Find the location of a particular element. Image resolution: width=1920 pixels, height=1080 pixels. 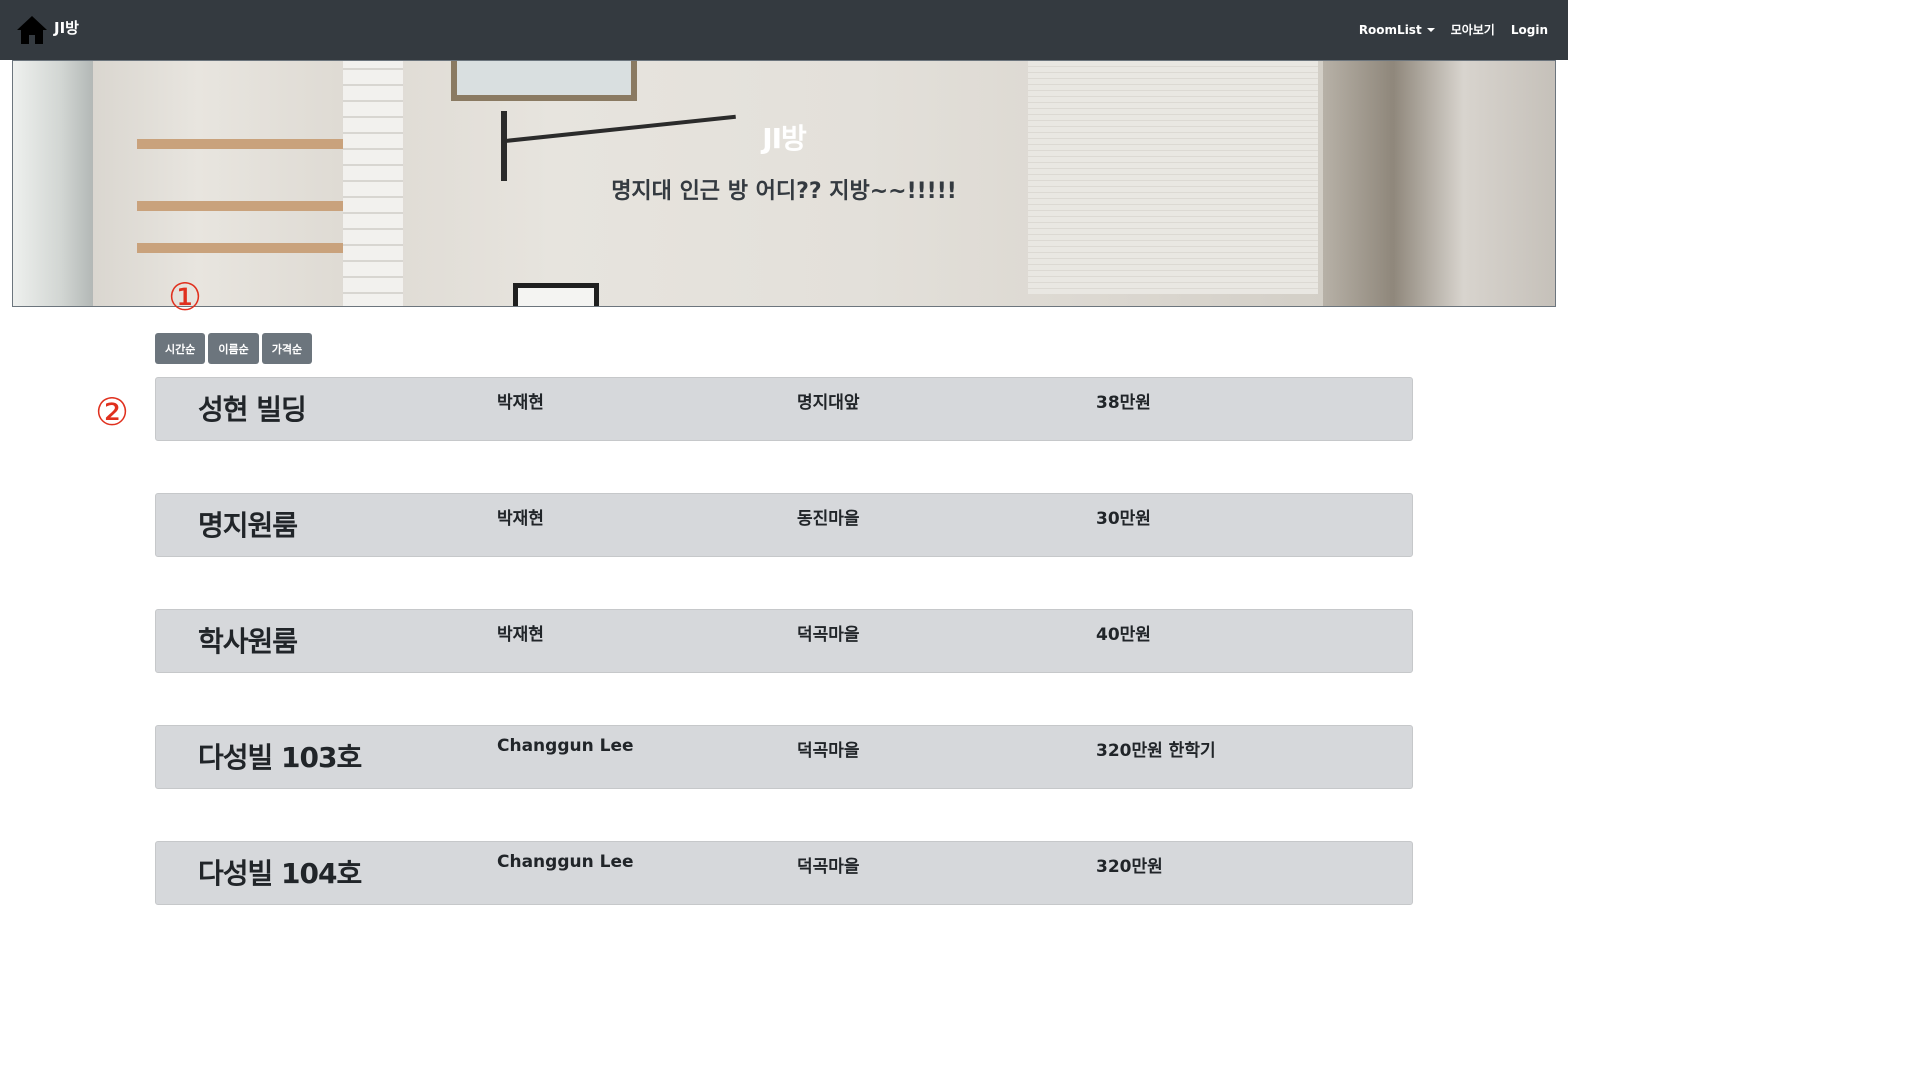

hero-title: JI방 is located at coordinates (784, 138).